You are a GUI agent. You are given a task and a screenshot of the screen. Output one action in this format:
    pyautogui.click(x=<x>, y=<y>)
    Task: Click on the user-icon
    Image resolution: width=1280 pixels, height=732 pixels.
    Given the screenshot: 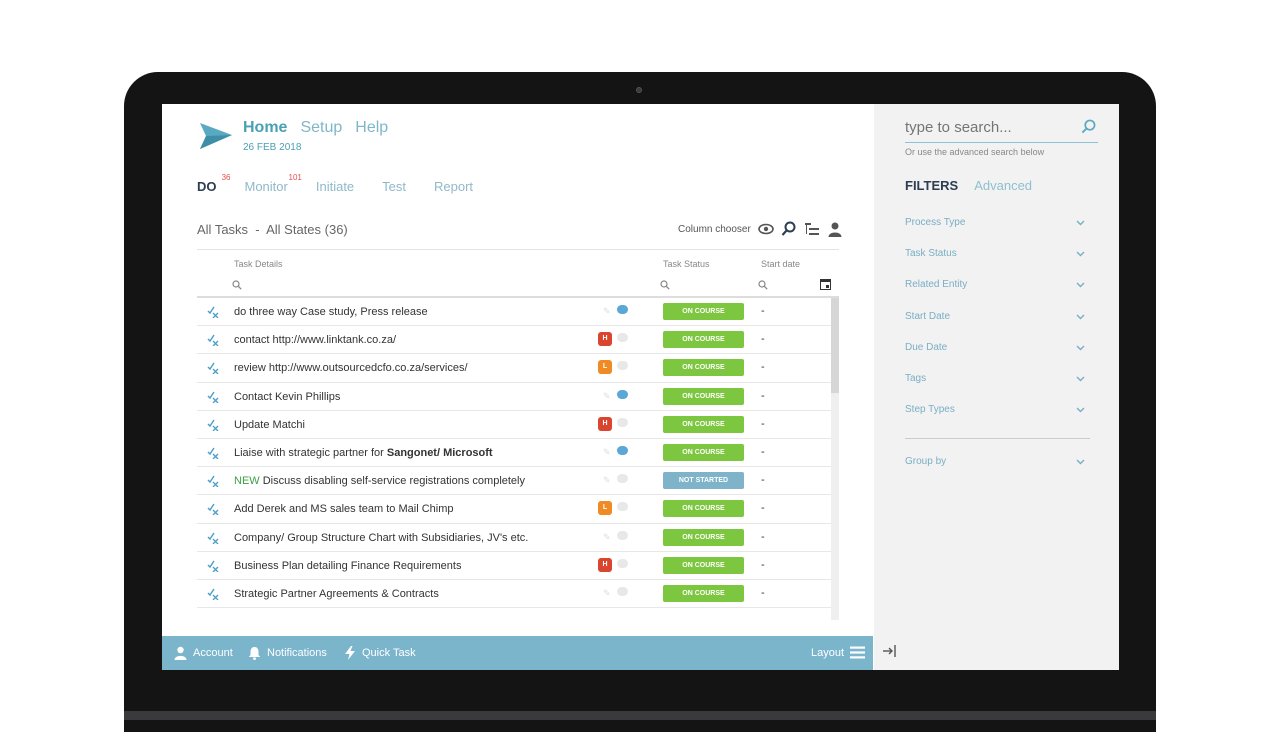 What is the action you would take?
    pyautogui.click(x=835, y=229)
    